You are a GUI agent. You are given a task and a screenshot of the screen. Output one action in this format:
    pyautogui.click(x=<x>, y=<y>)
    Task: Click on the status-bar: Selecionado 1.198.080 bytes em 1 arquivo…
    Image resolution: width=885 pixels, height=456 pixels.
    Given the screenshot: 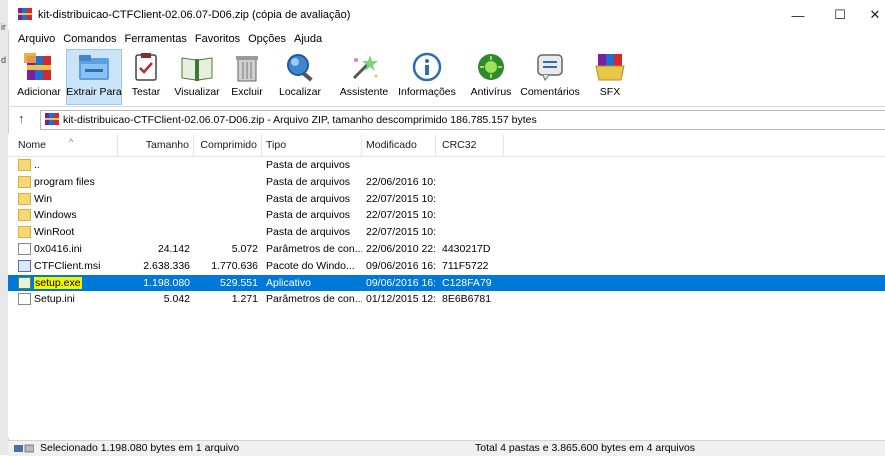 What is the action you would take?
    pyautogui.click(x=446, y=448)
    